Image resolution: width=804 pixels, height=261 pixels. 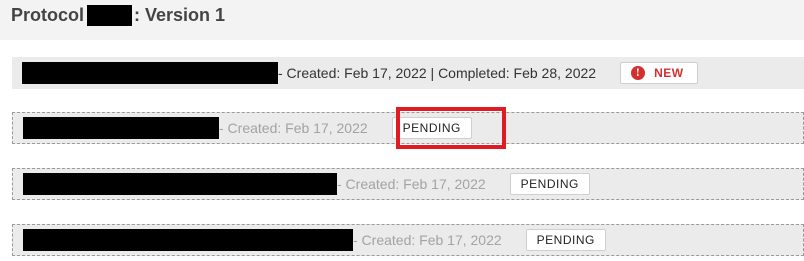 What do you see at coordinates (110, 15) in the screenshot?
I see `redacted-protocol-name` at bounding box center [110, 15].